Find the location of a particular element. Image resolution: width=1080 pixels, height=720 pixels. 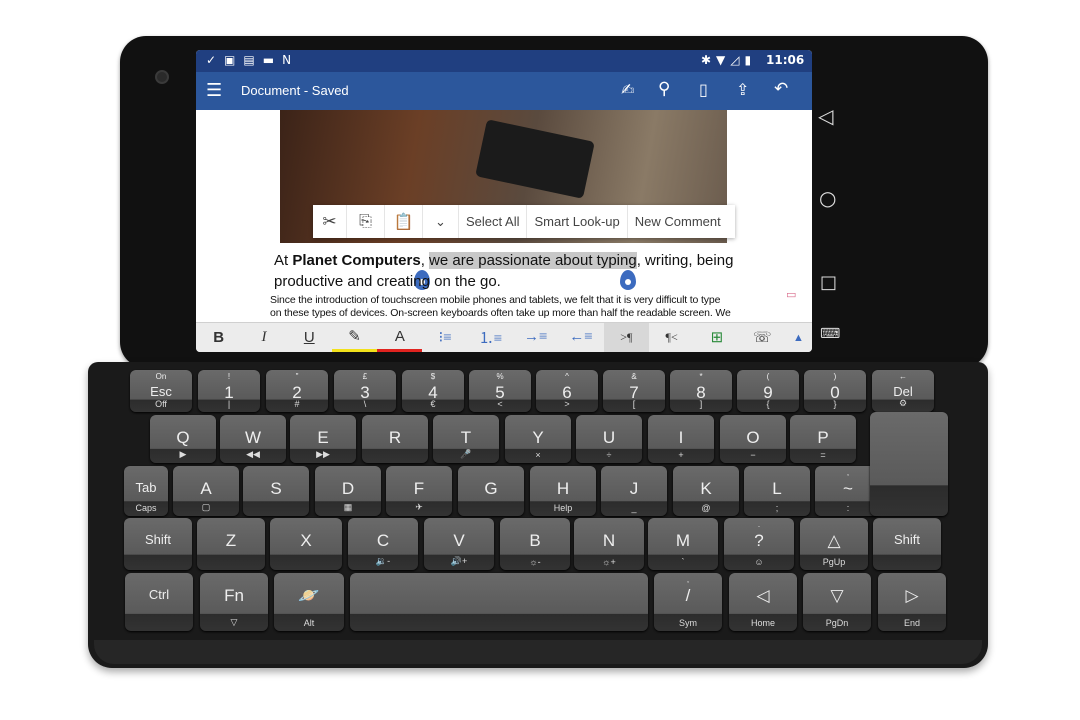

paste-icon: 📋 is located at coordinates (404, 221).